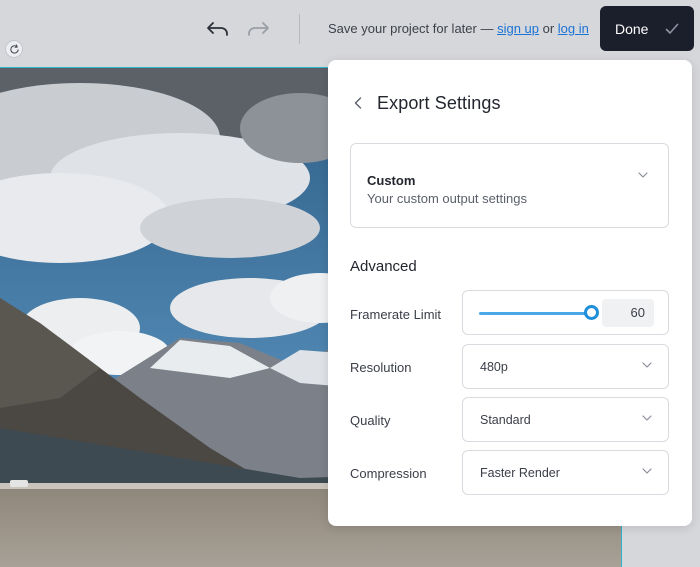  I want to click on preset-name: Custom, so click(391, 180).